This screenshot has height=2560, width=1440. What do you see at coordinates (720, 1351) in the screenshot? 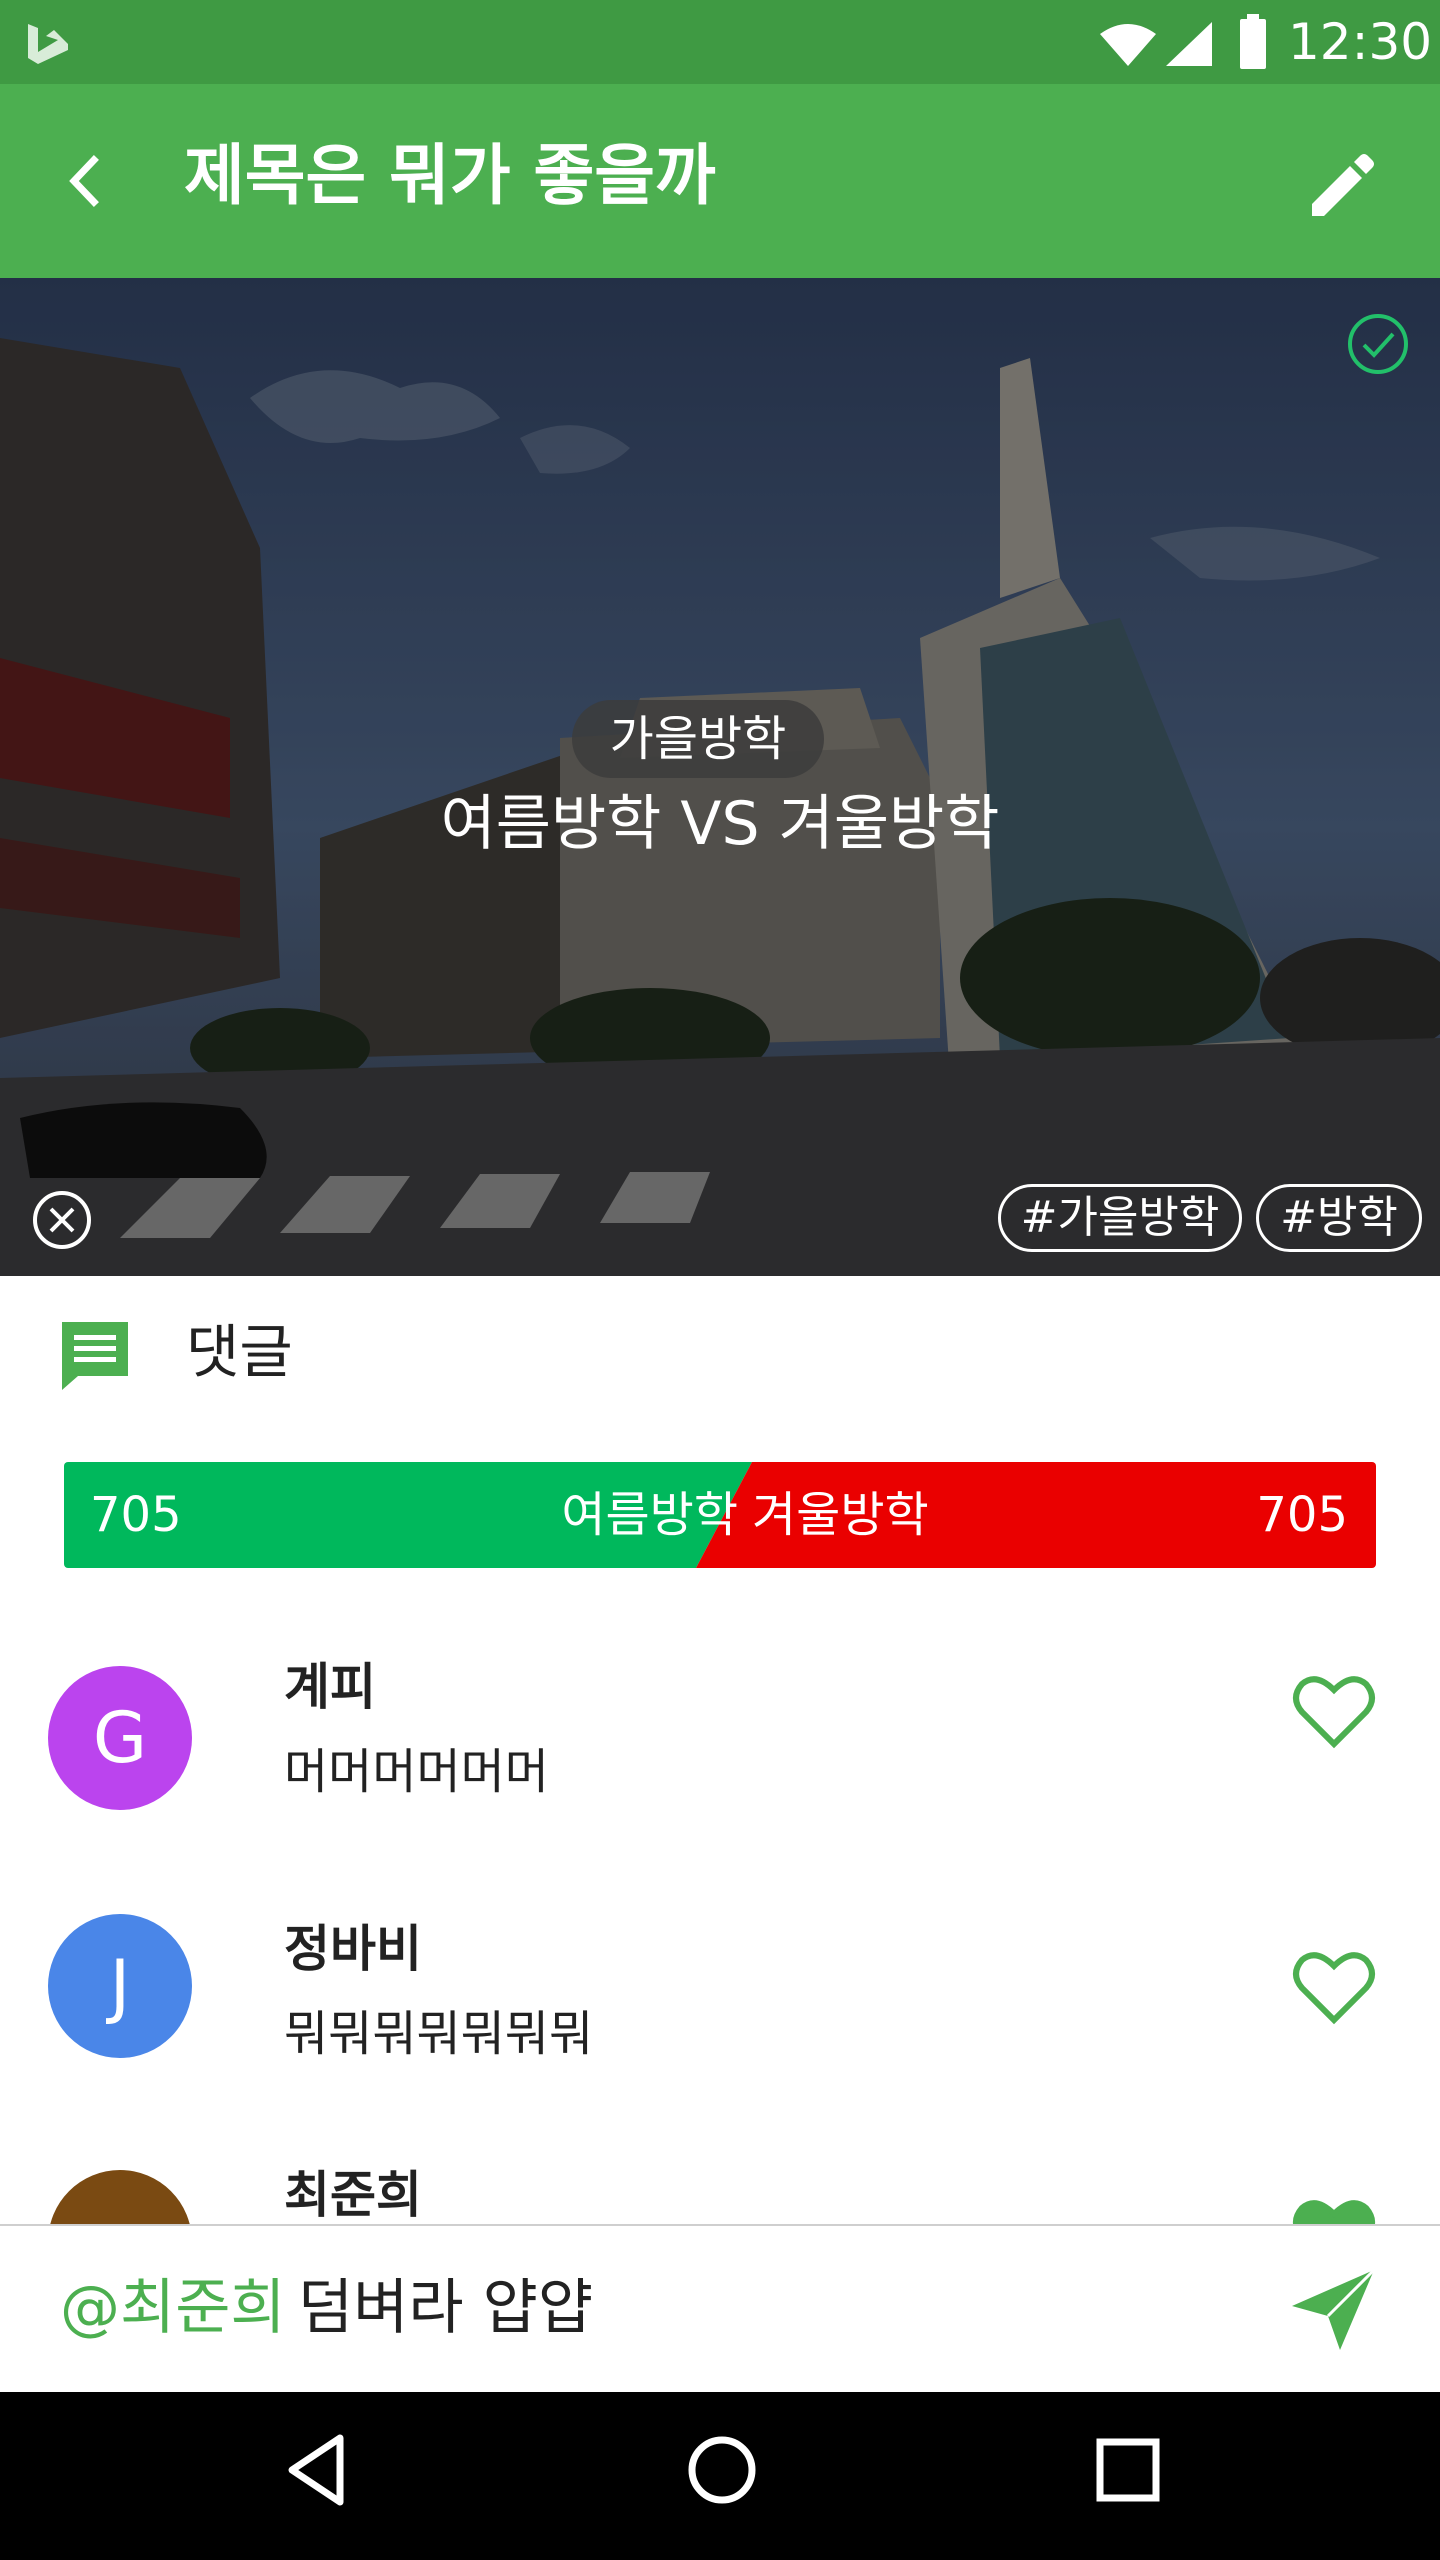
I see `comments-header: 댓글` at bounding box center [720, 1351].